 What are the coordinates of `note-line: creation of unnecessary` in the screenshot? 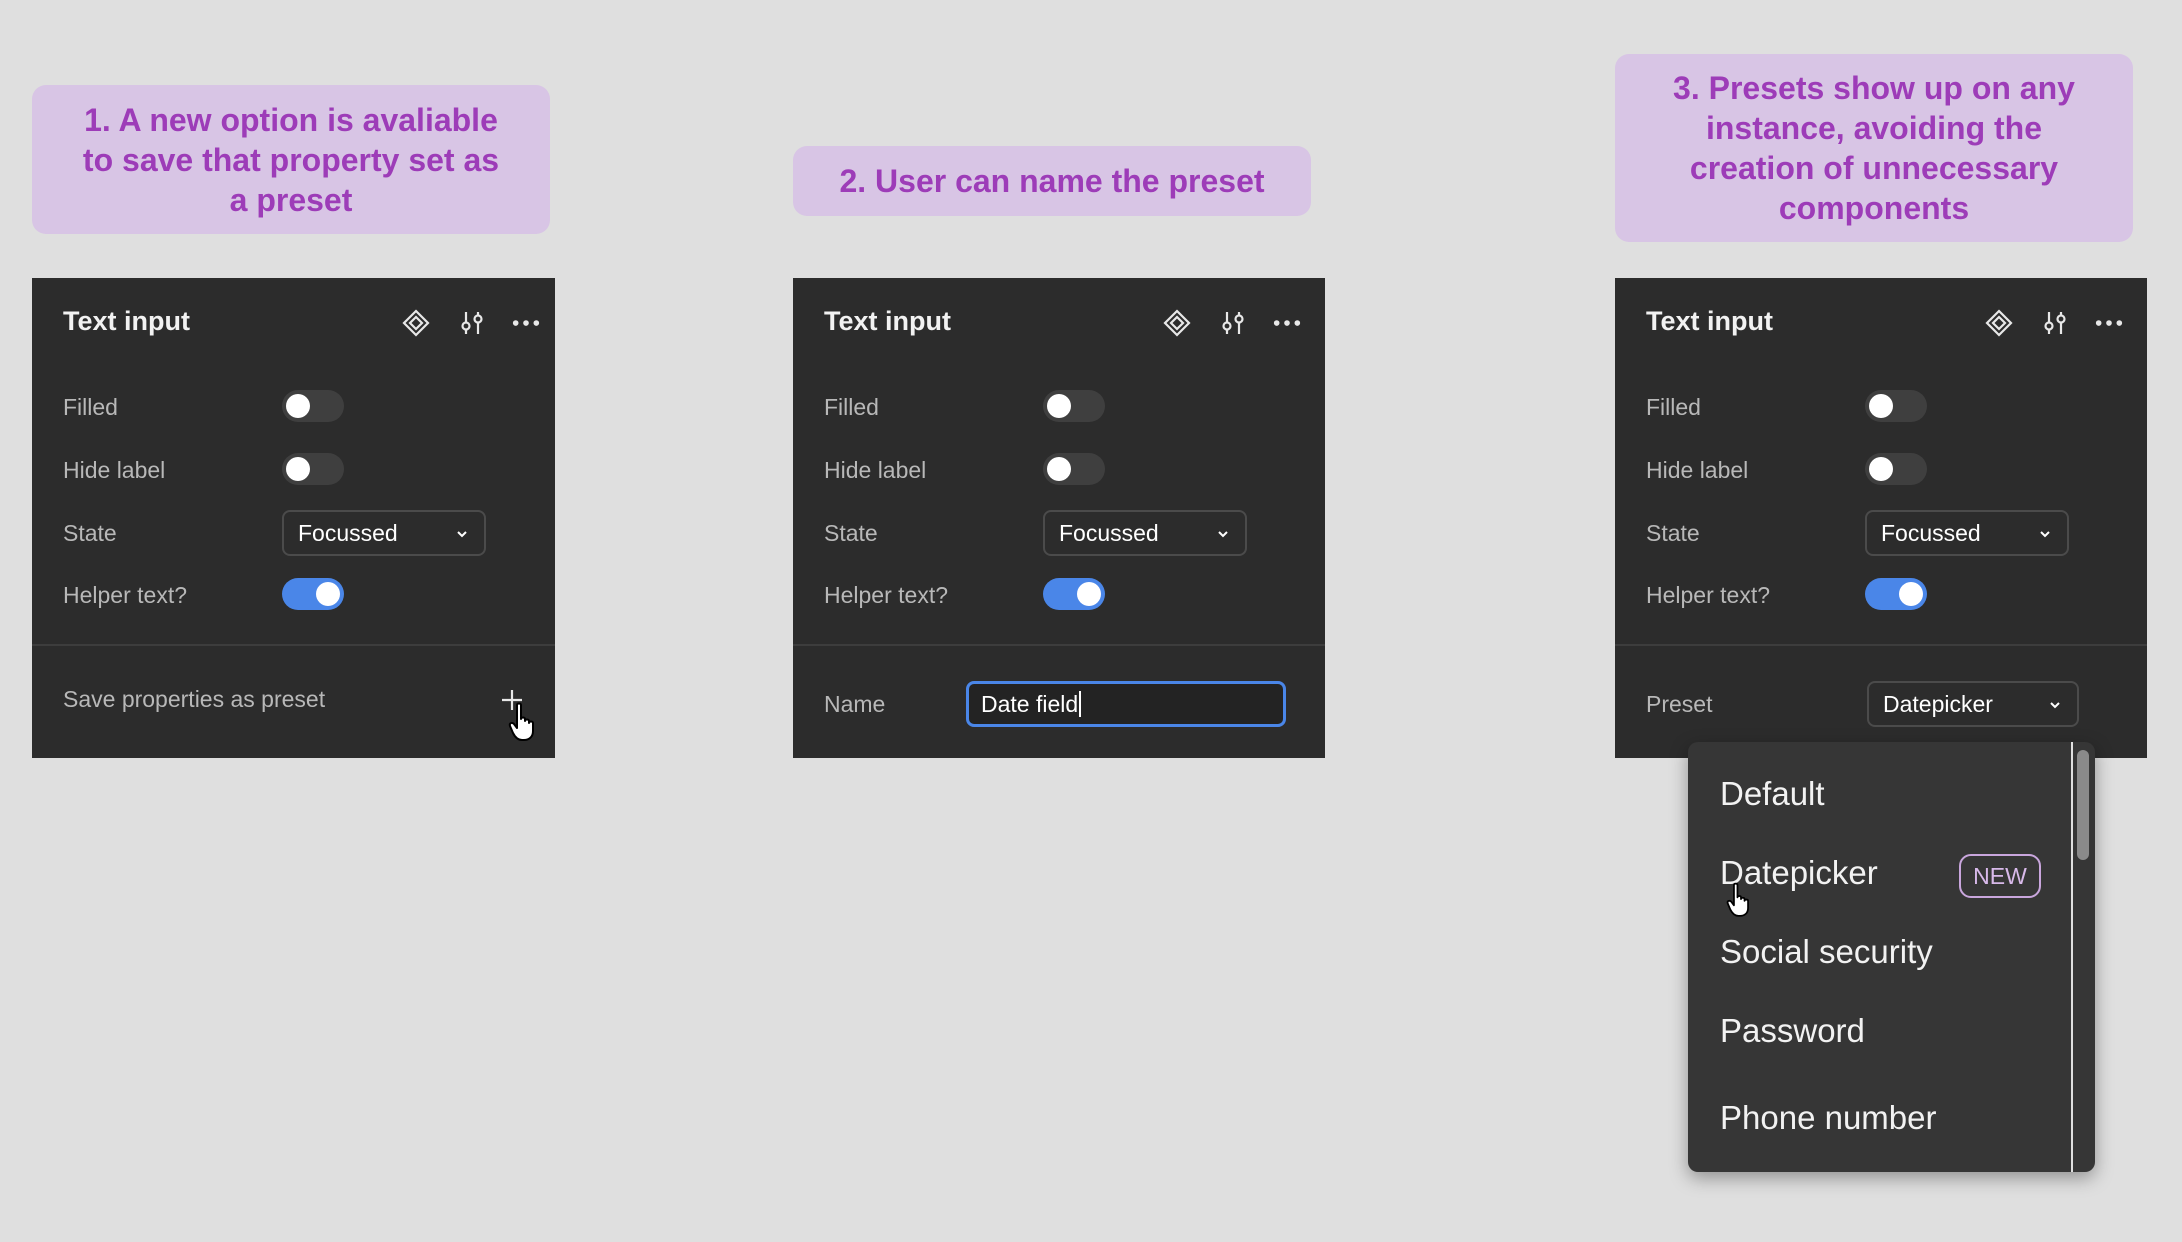 It's located at (1874, 168).